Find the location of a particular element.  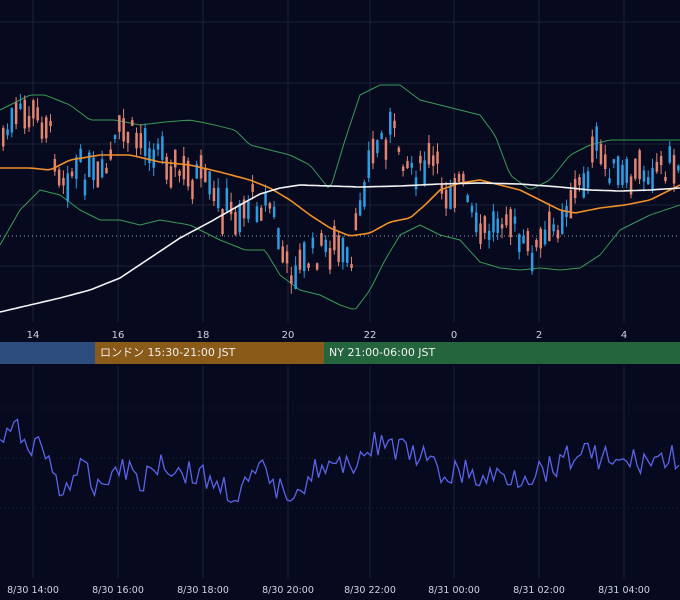

time-label-1: 8/30 16:00 is located at coordinates (118, 590).